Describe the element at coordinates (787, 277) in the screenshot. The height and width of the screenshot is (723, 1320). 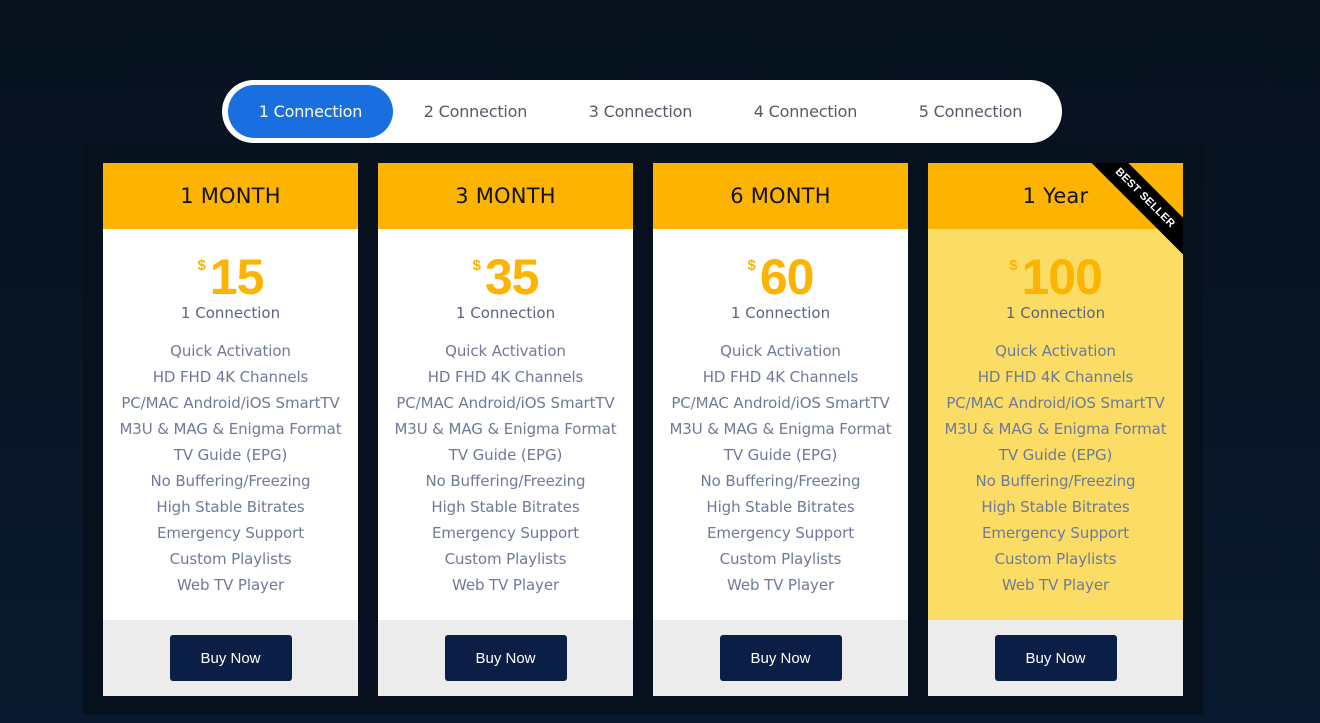
I see `price-amount: 60` at that location.